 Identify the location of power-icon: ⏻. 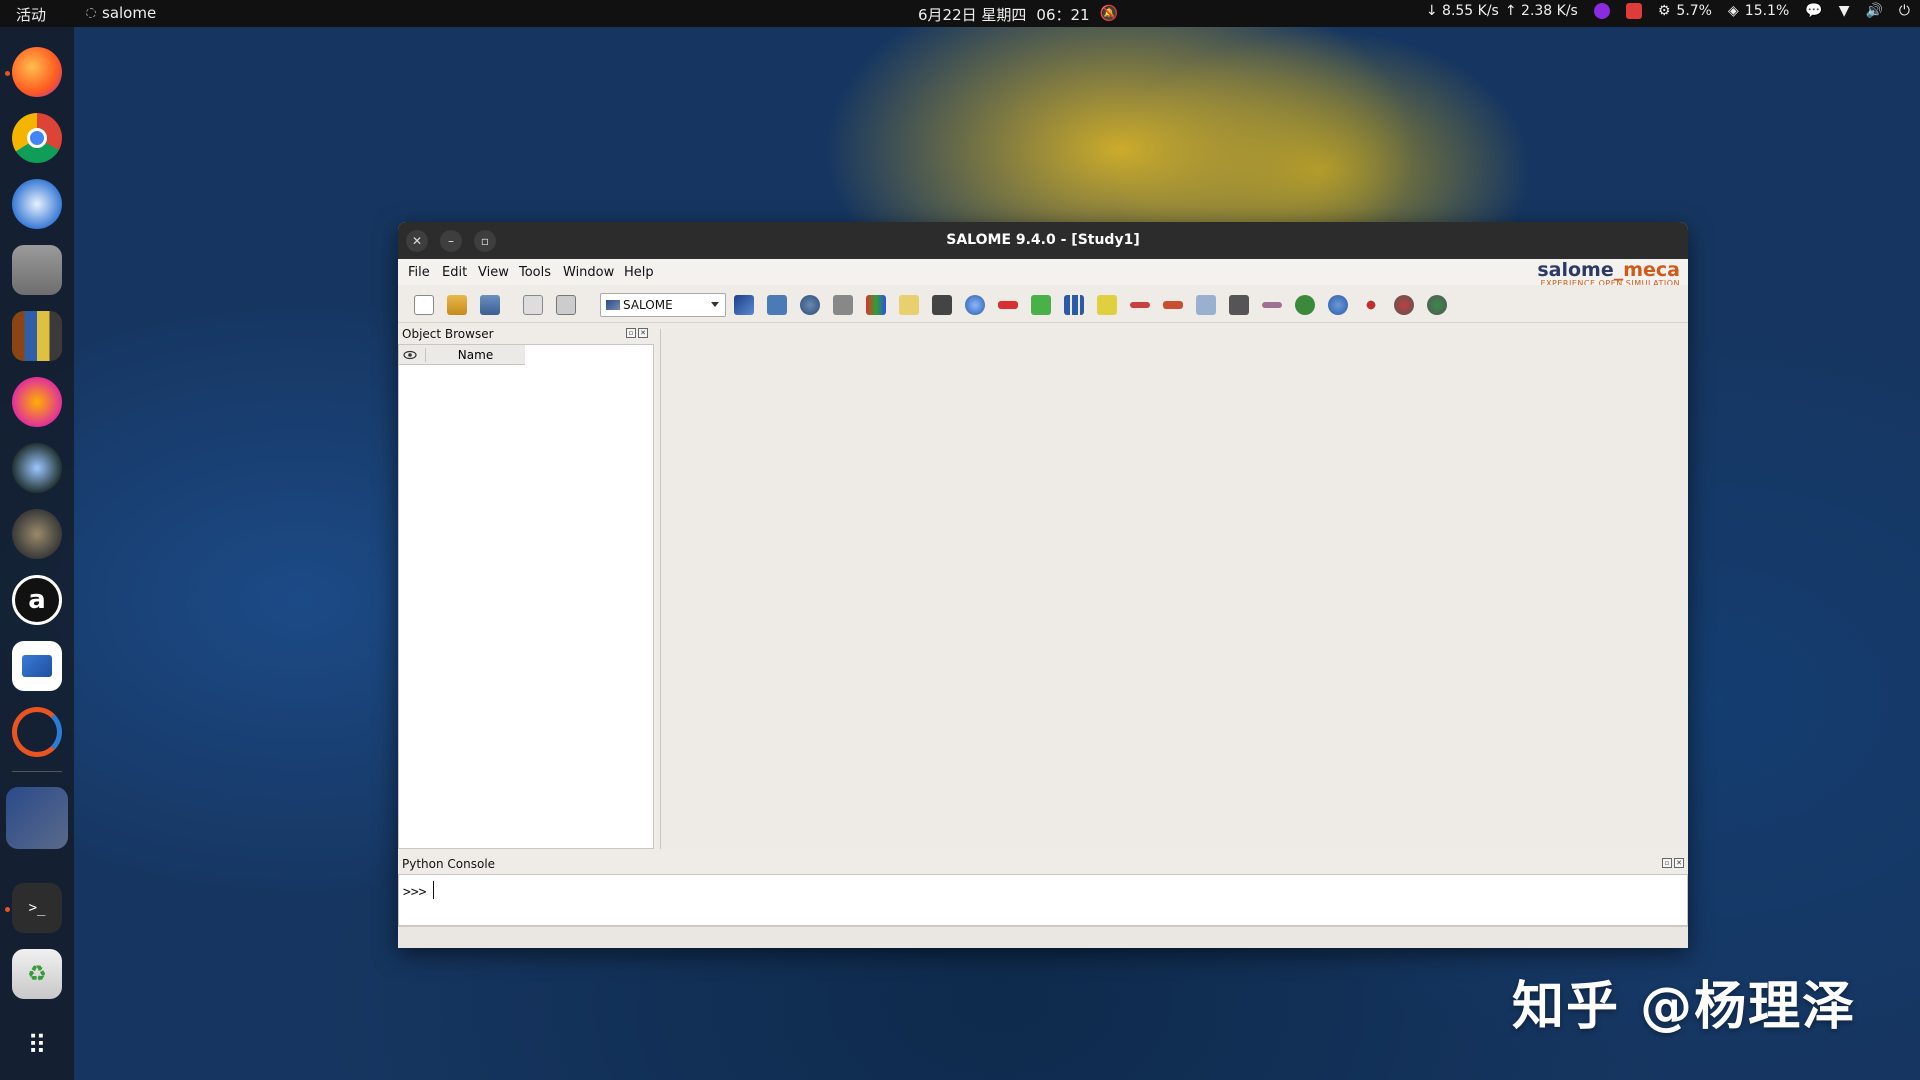
(1904, 11).